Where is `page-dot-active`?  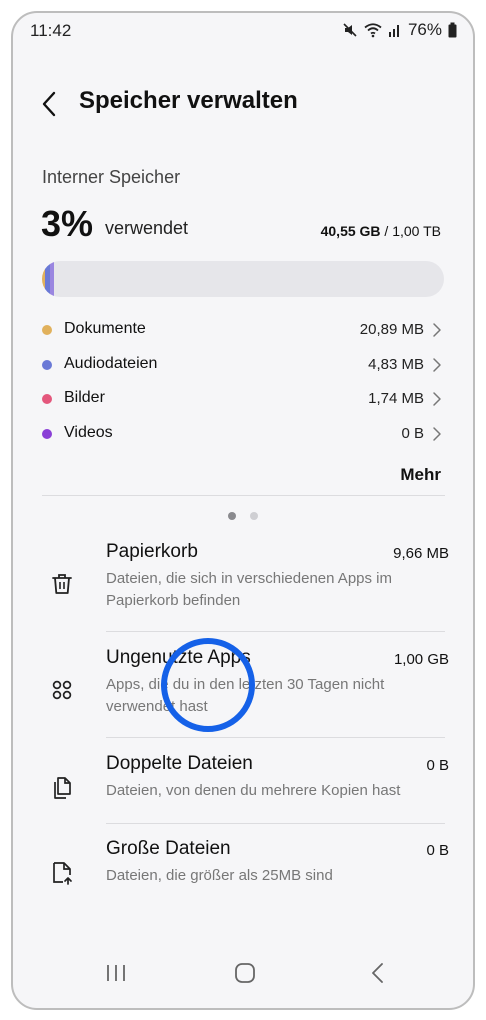 page-dot-active is located at coordinates (232, 516).